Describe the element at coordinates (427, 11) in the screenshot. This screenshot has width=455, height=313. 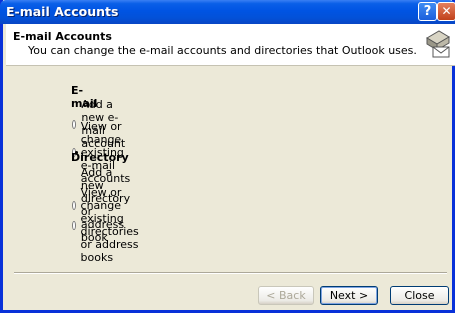
I see `help-button: ?` at that location.